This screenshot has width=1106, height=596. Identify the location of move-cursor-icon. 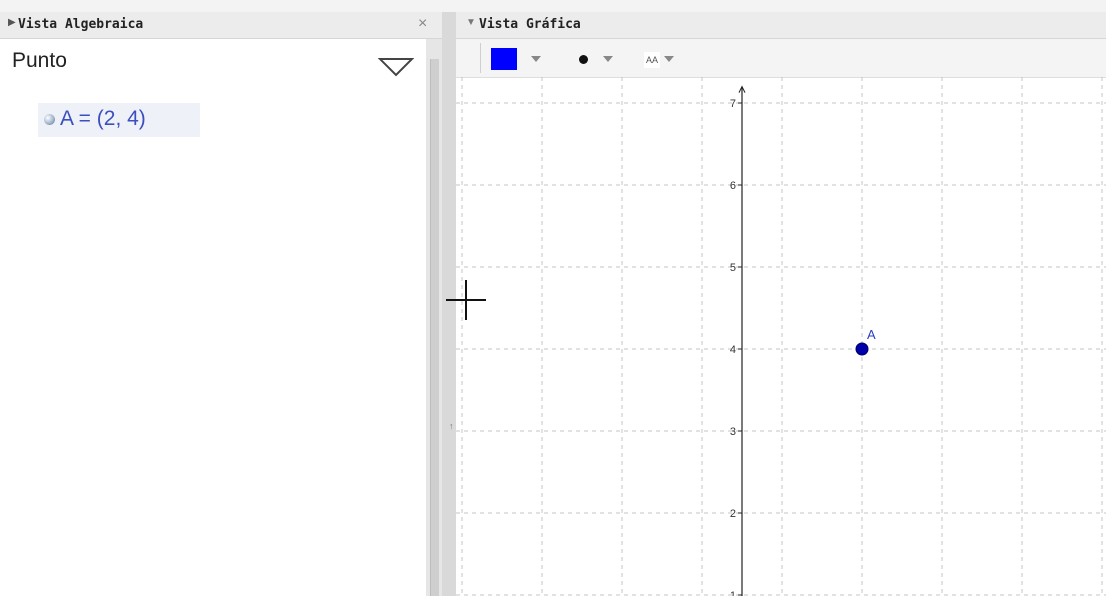
(466, 300).